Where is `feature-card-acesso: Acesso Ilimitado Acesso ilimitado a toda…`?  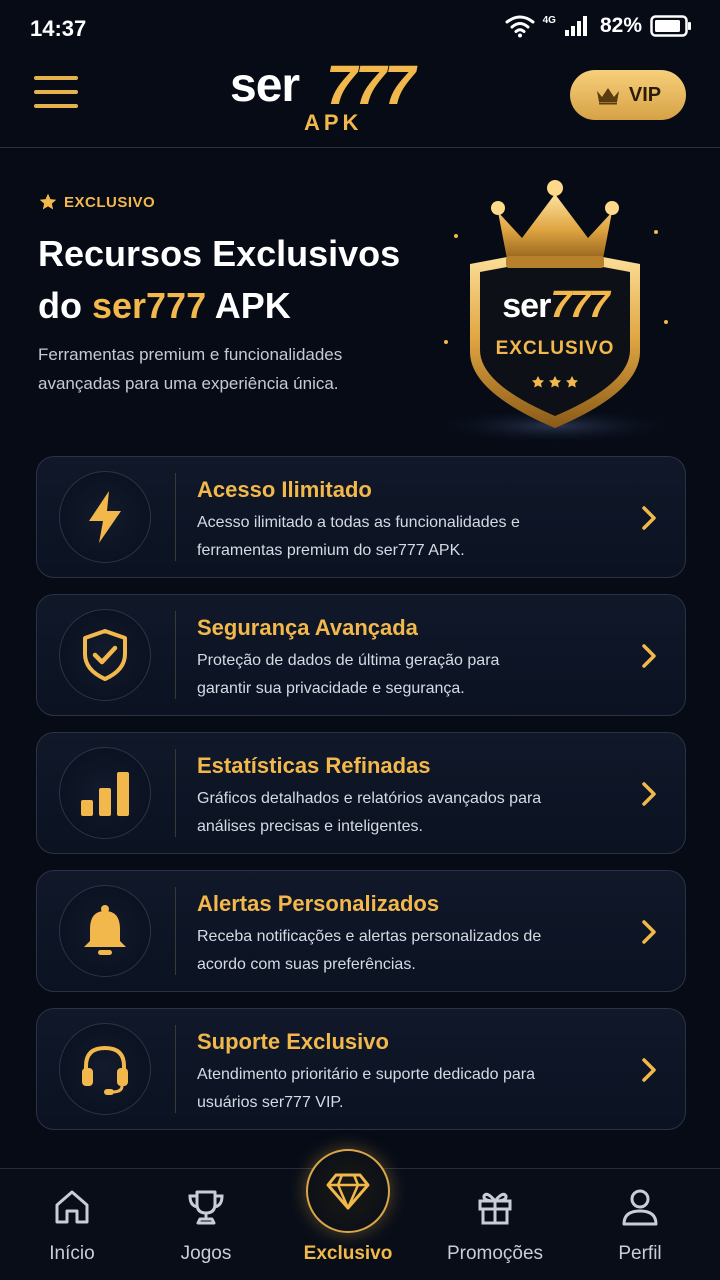 feature-card-acesso: Acesso Ilimitado Acesso ilimitado a toda… is located at coordinates (361, 517).